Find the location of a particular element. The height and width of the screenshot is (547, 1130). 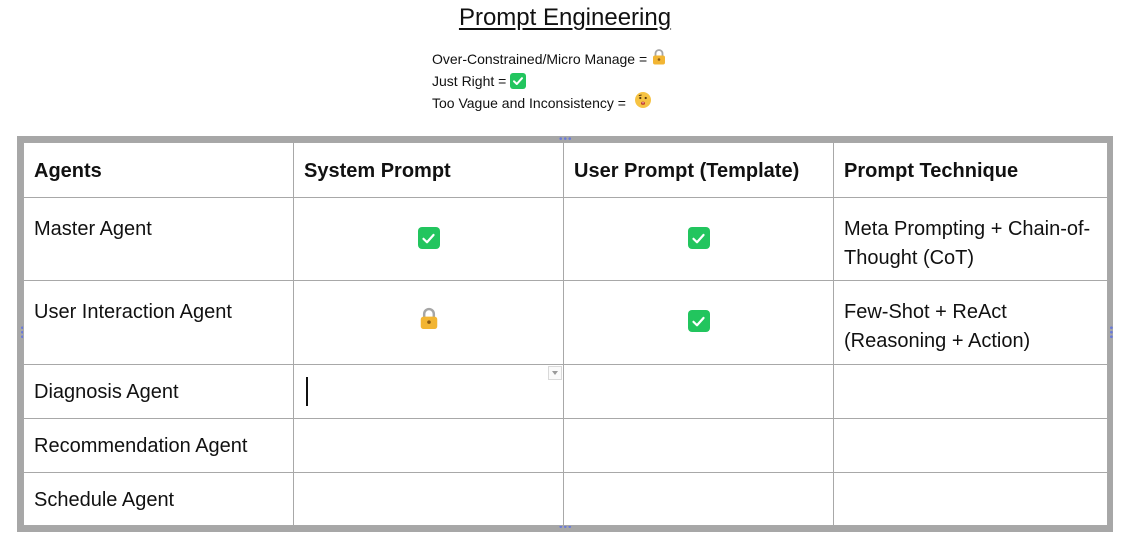

table-cell: User Interaction Agent is located at coordinates (158, 322).